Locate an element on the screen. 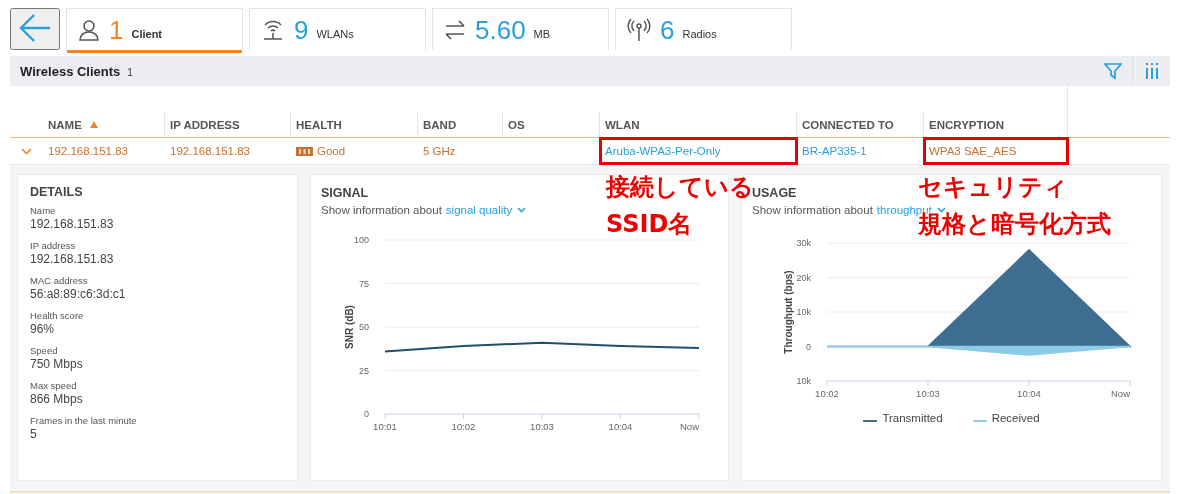  back-arrow-icon is located at coordinates (35, 27).